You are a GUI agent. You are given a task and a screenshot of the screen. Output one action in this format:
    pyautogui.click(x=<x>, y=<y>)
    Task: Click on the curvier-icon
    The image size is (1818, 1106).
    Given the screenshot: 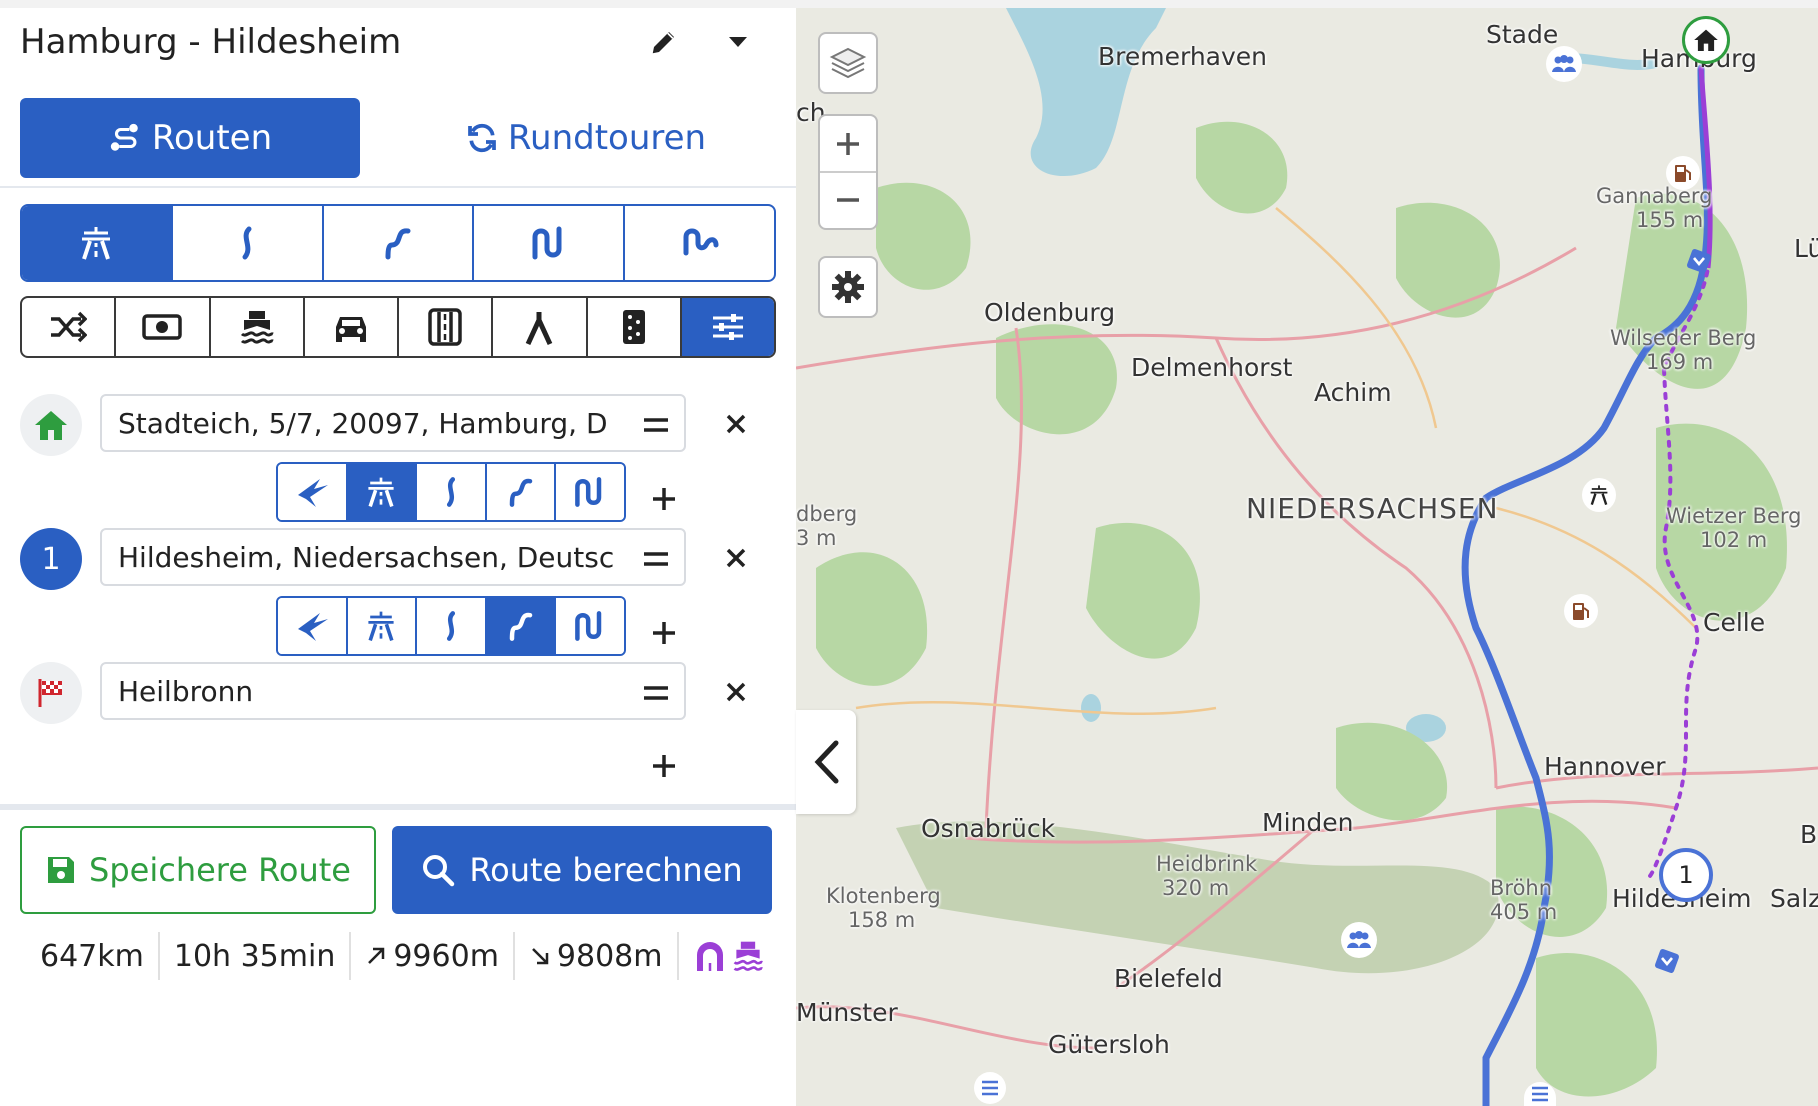 What is the action you would take?
    pyautogui.click(x=520, y=492)
    